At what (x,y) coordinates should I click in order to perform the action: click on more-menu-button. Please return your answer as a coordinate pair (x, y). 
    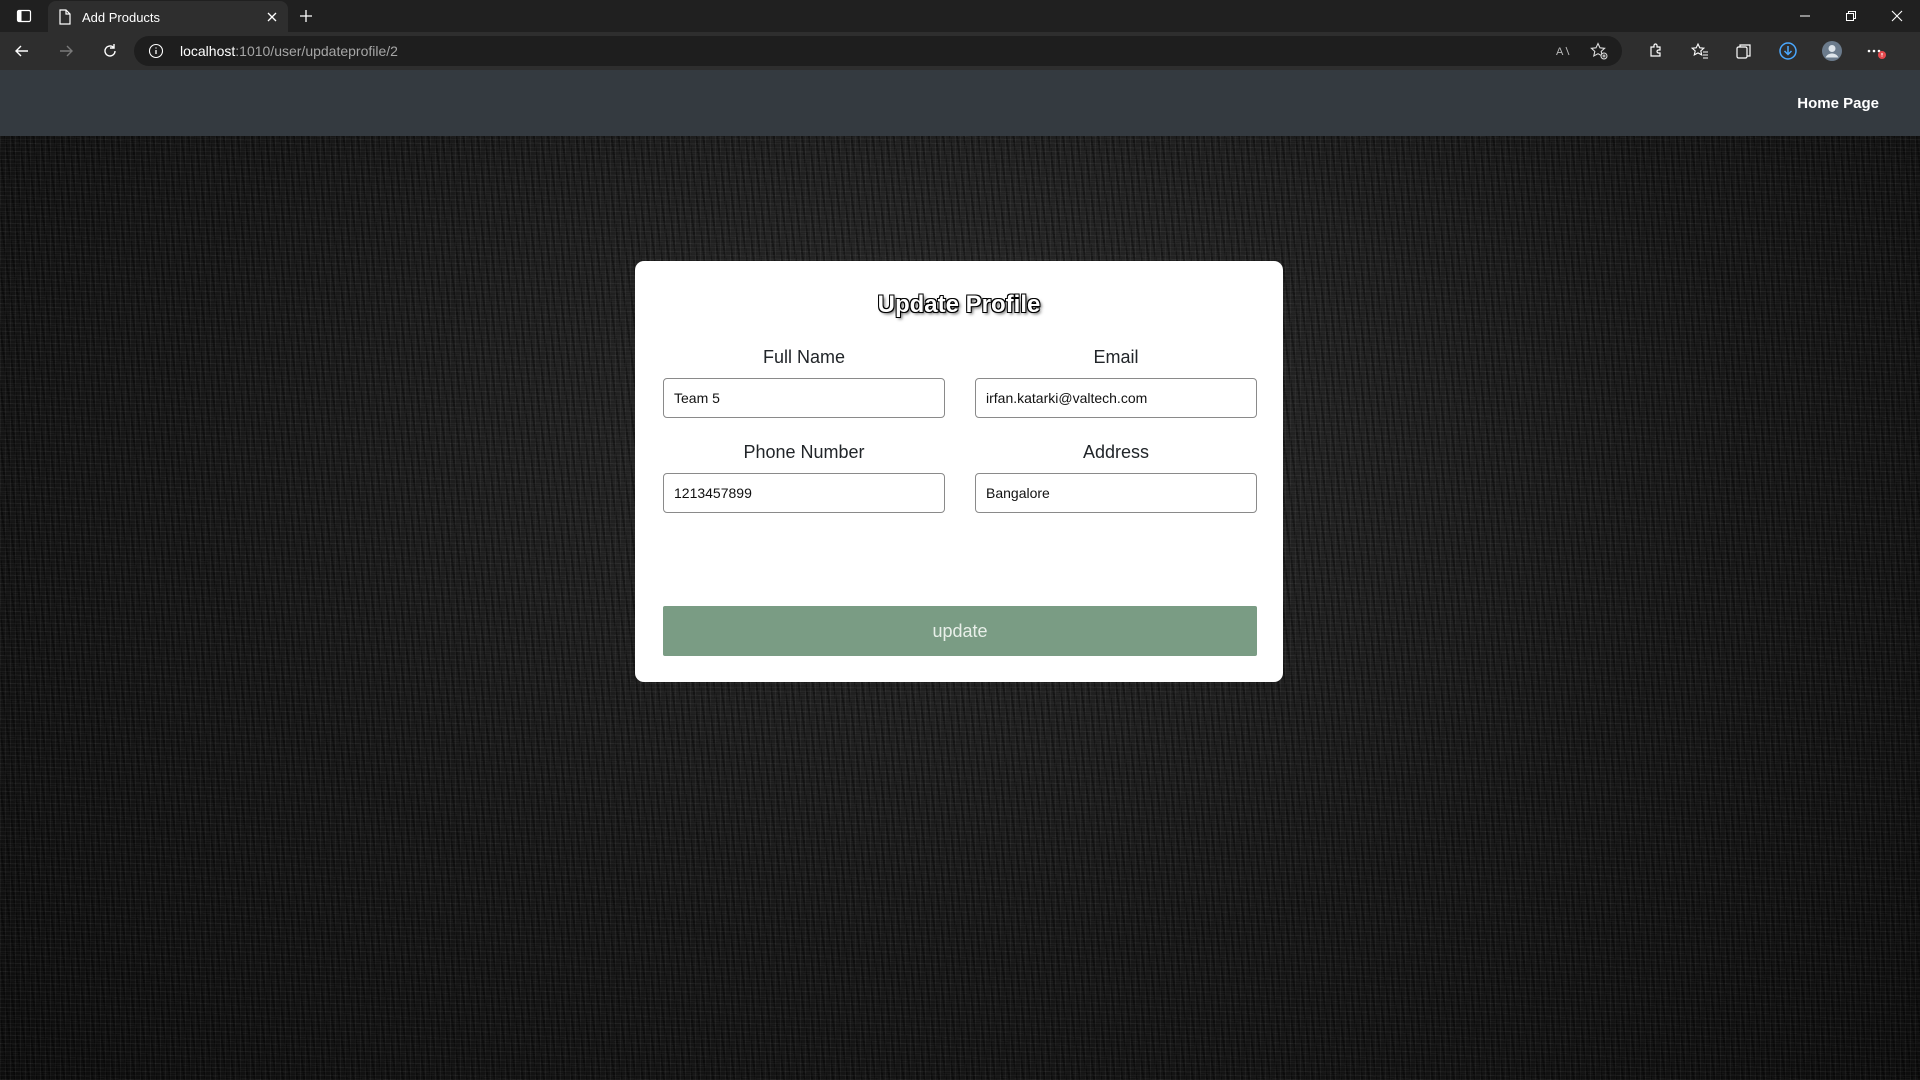
    Looking at the image, I should click on (1876, 51).